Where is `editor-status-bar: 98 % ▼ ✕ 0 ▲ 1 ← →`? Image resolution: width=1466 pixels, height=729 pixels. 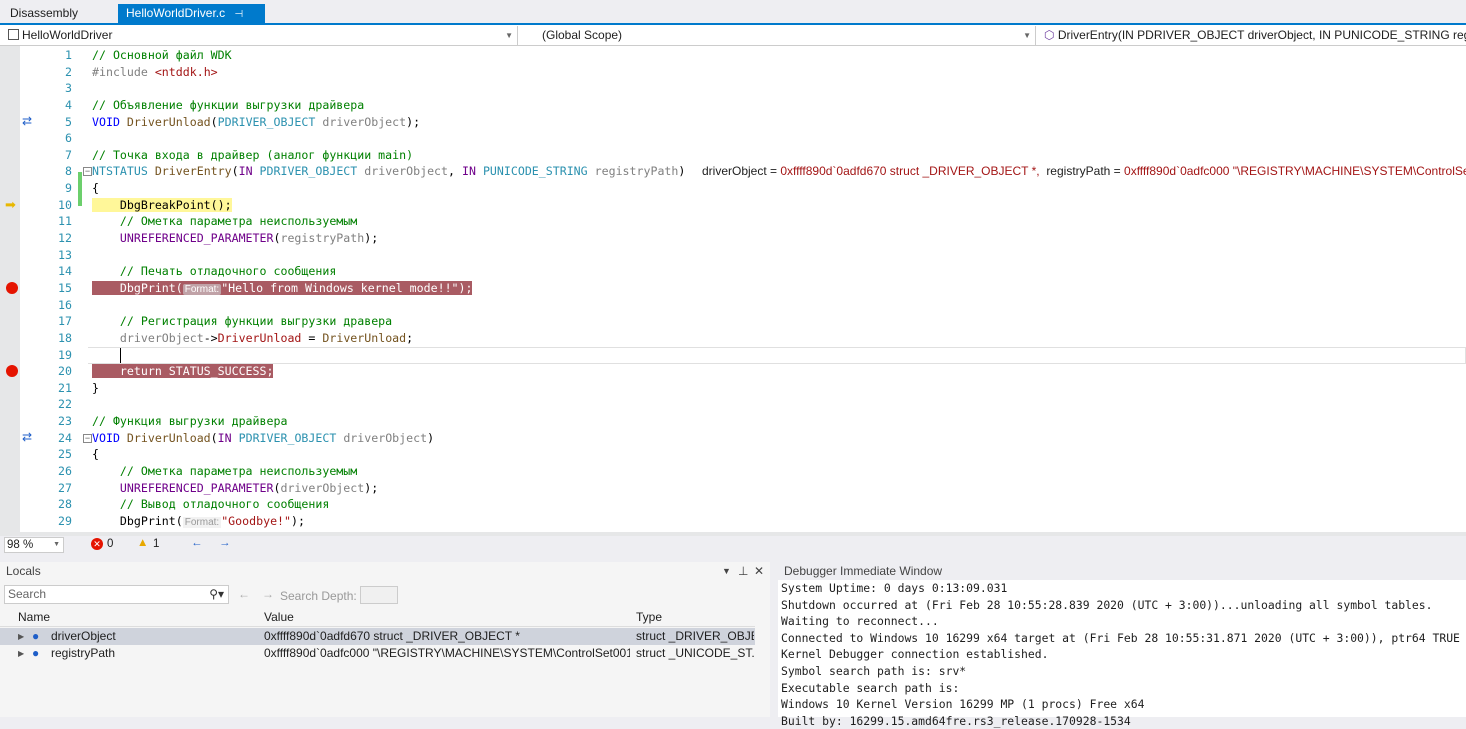 editor-status-bar: 98 % ▼ ✕ 0 ▲ 1 ← → is located at coordinates (733, 545).